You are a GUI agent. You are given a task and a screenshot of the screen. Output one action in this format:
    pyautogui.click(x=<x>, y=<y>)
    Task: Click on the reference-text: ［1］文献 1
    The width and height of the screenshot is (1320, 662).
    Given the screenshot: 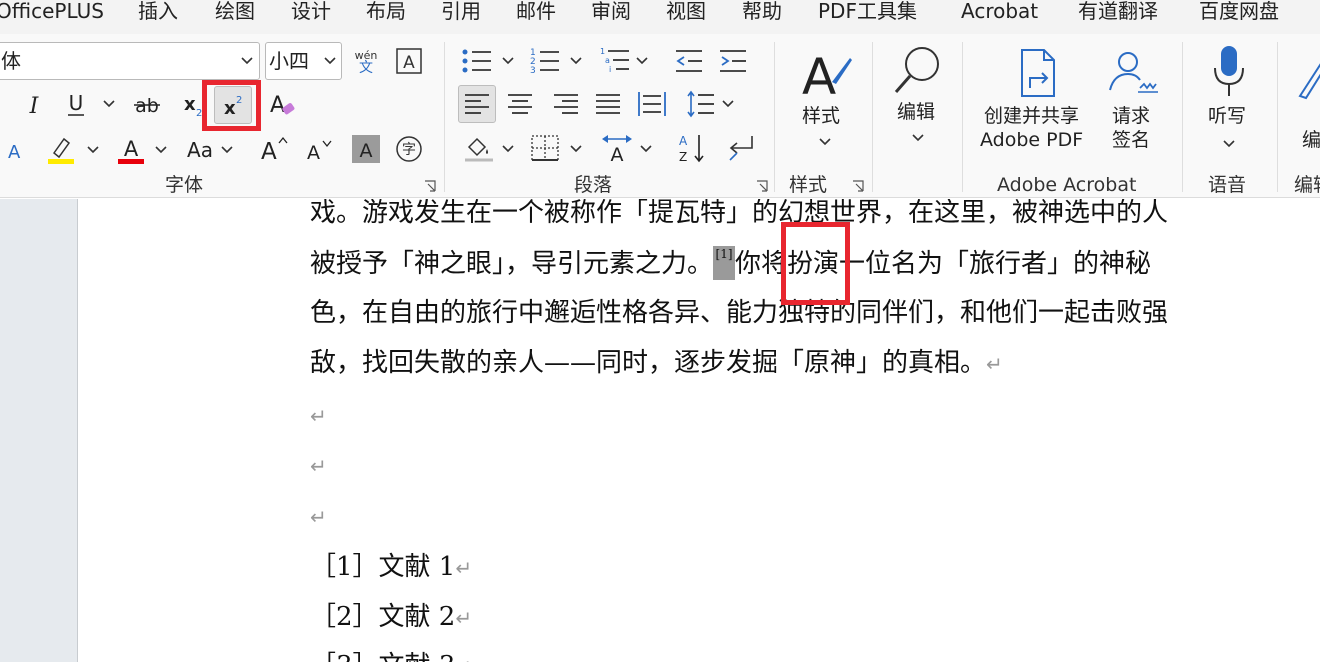 What is the action you would take?
    pyautogui.click(x=383, y=567)
    